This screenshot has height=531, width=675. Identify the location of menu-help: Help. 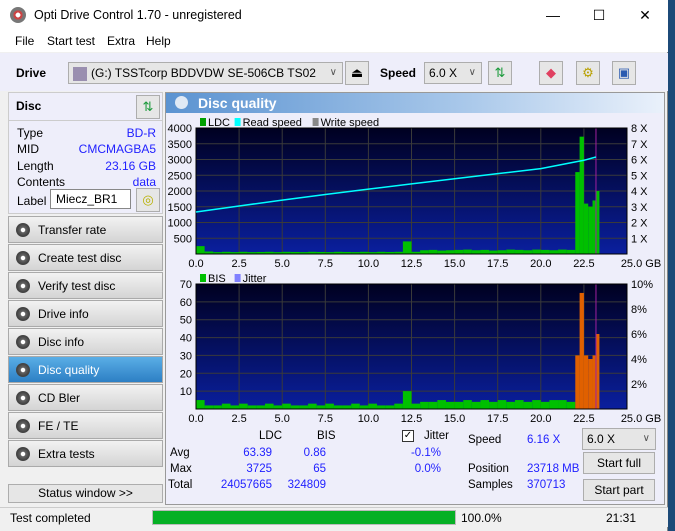
(158, 41).